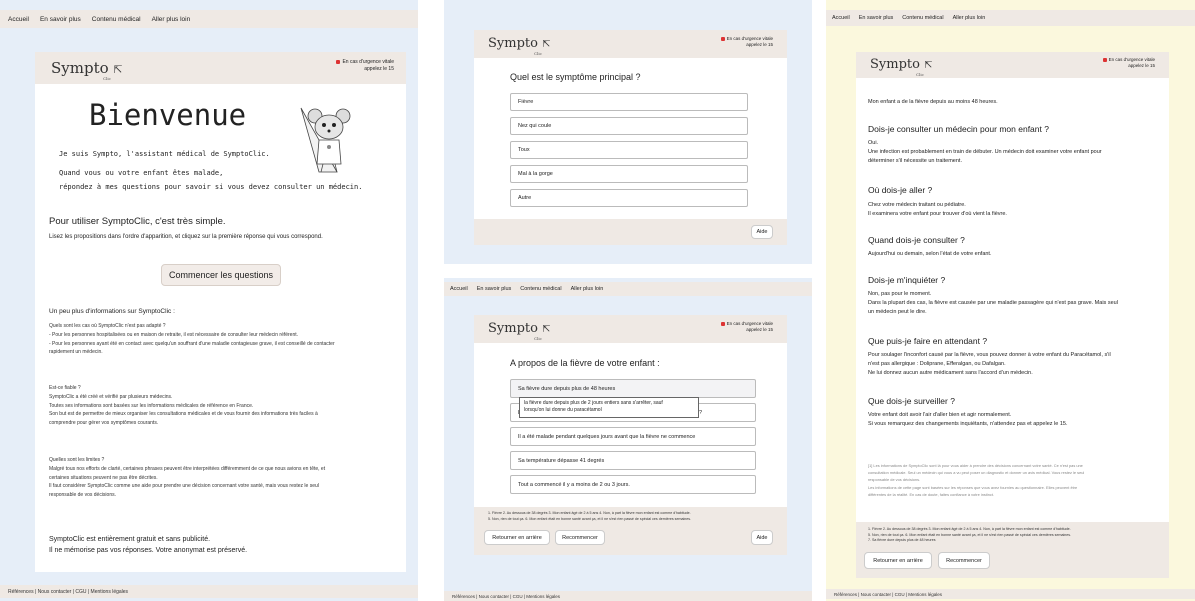 The image size is (1195, 601). I want to click on fever-option-48h: Sa fièvre dure depuis plus de 48 heures, so click(633, 388).